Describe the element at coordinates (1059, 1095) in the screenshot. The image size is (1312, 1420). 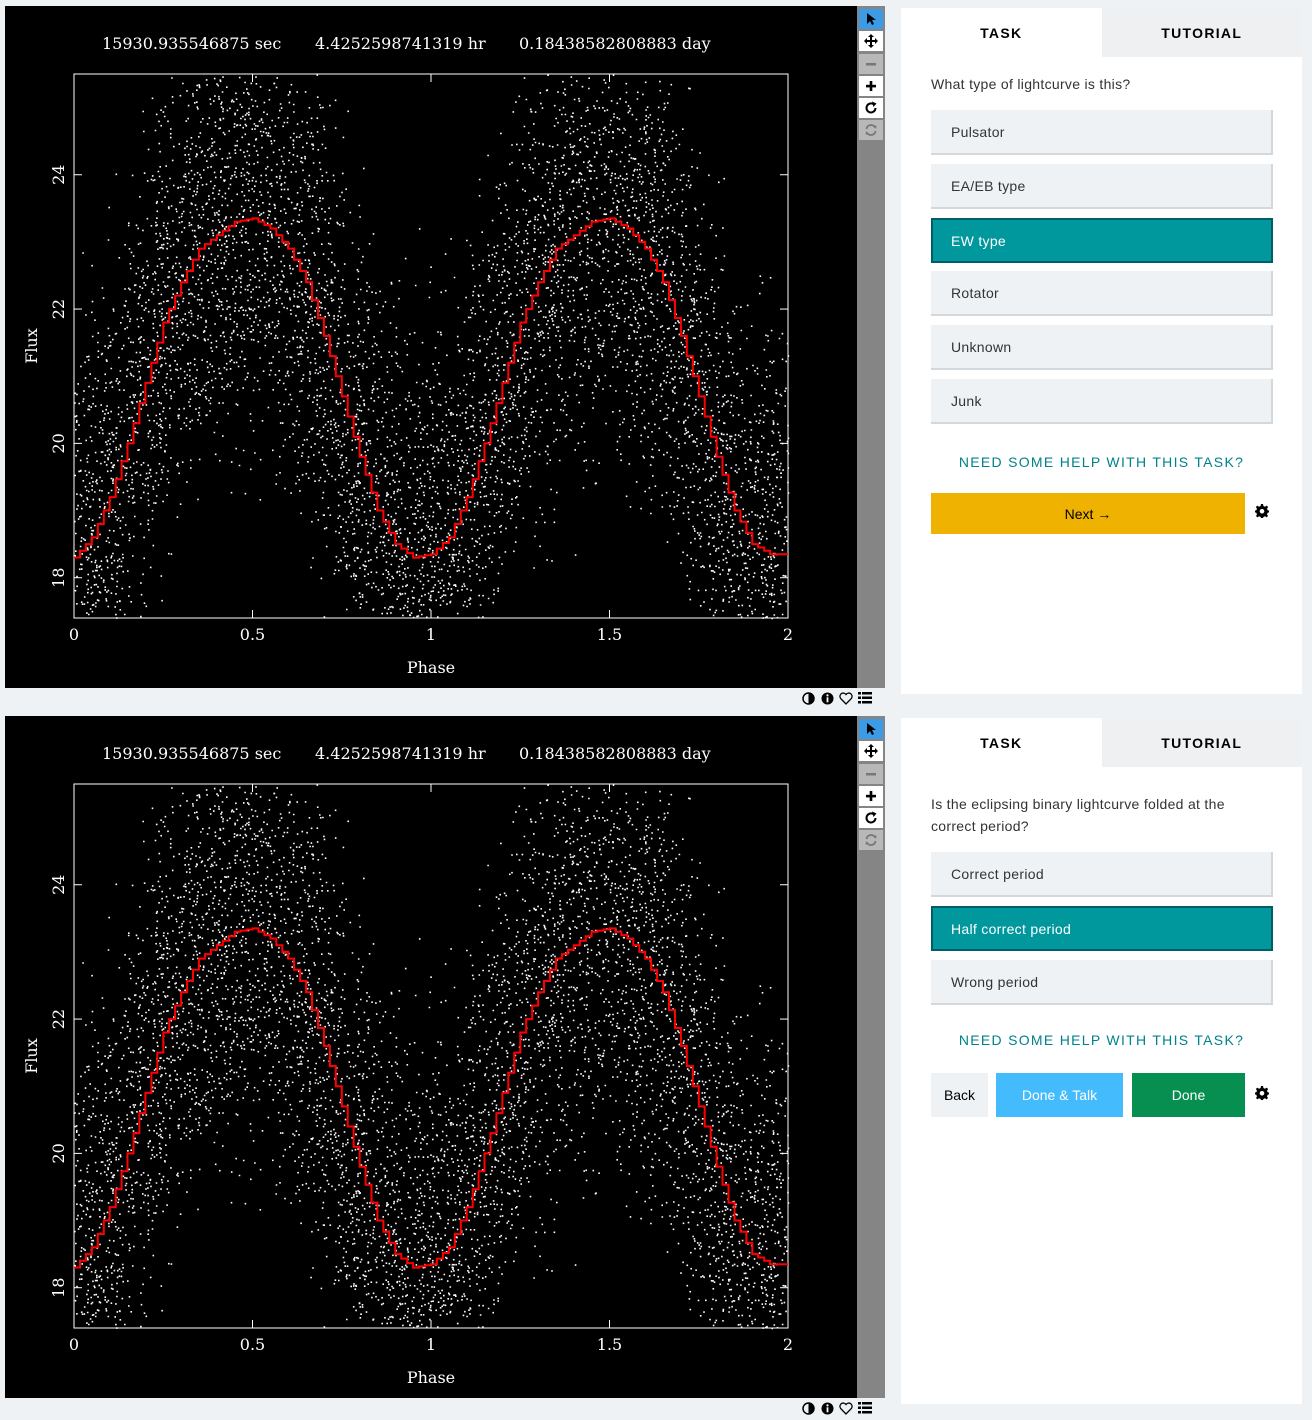
I see `done-and-talk-button: Done & Talk` at that location.